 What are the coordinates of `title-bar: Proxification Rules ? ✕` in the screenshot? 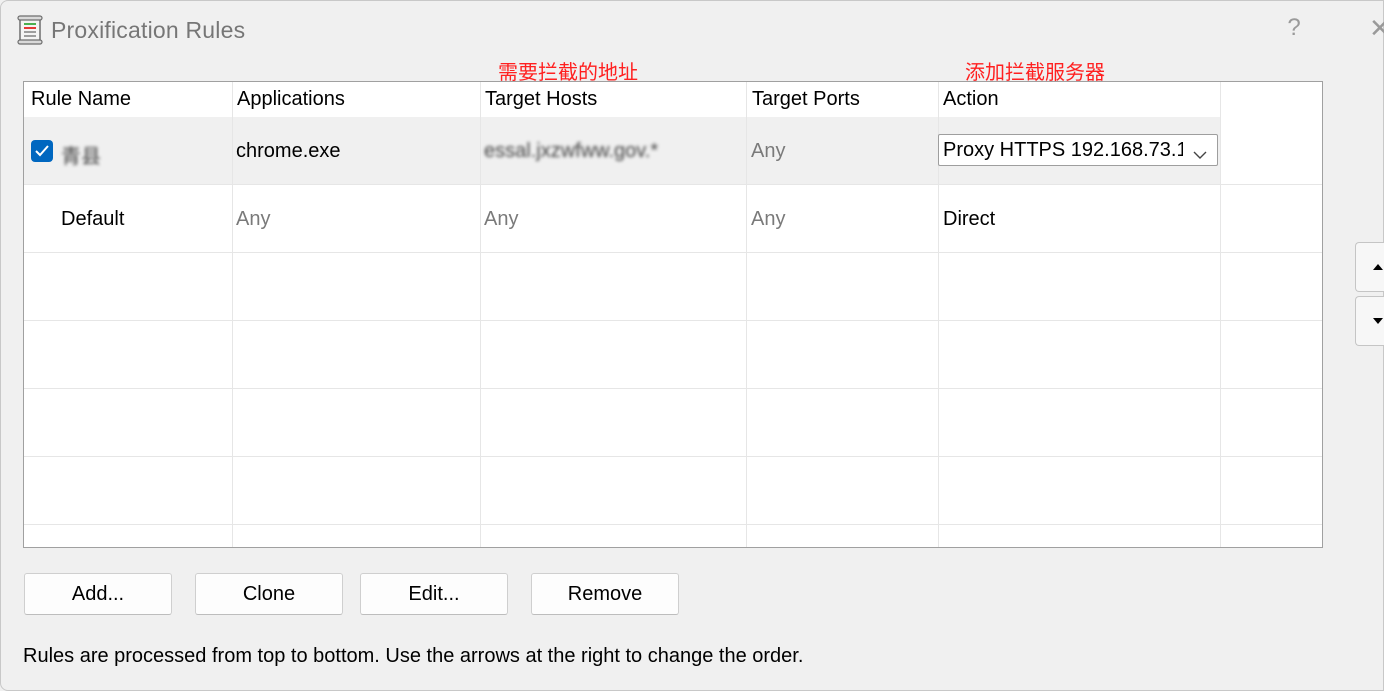 It's located at (692, 31).